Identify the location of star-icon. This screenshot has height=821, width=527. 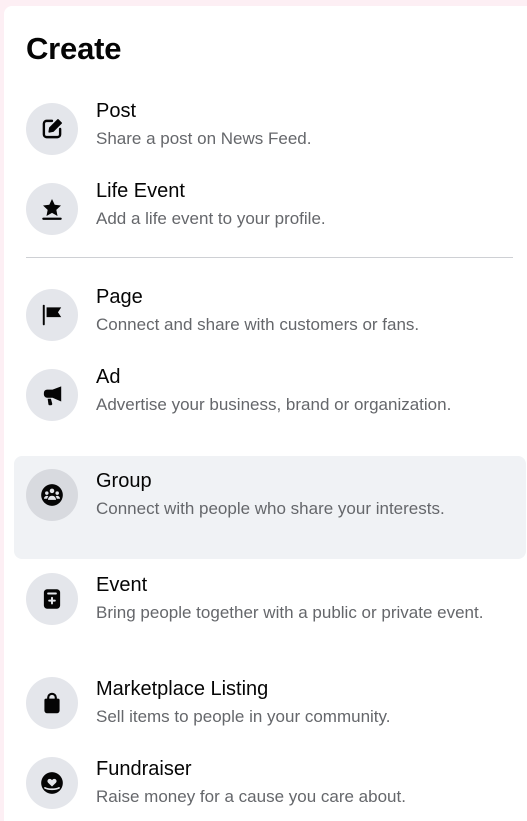
(52, 209).